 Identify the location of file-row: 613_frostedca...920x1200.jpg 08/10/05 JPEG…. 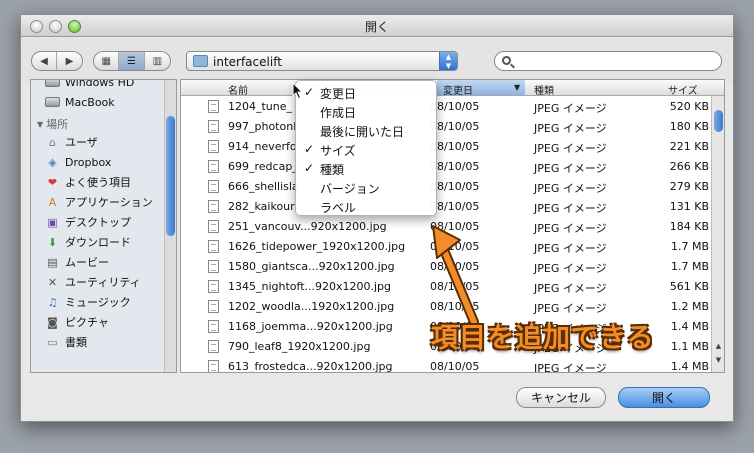
(447, 365).